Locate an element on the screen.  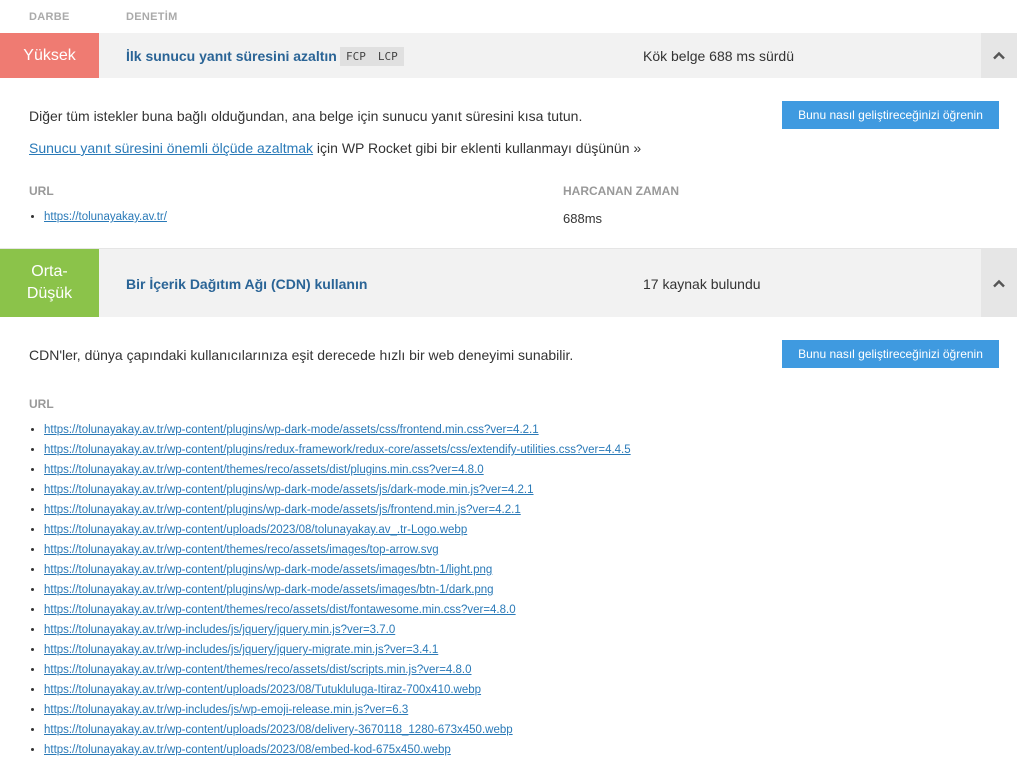
url-link: https://tolunayakay.av.tr/ is located at coordinates (105, 217).